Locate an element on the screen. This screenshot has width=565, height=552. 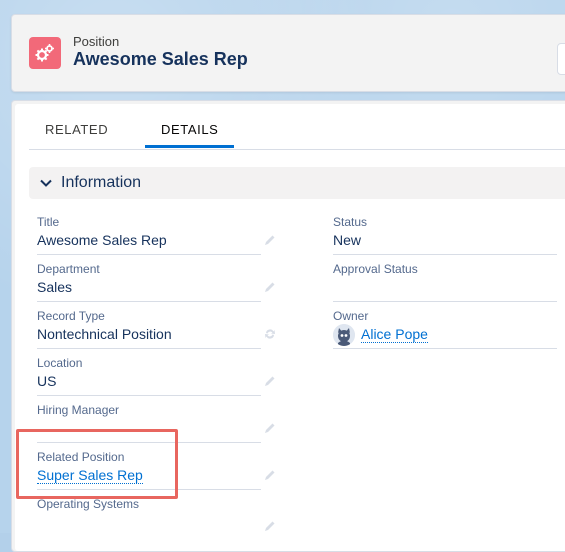
field-label: Owner is located at coordinates (351, 316).